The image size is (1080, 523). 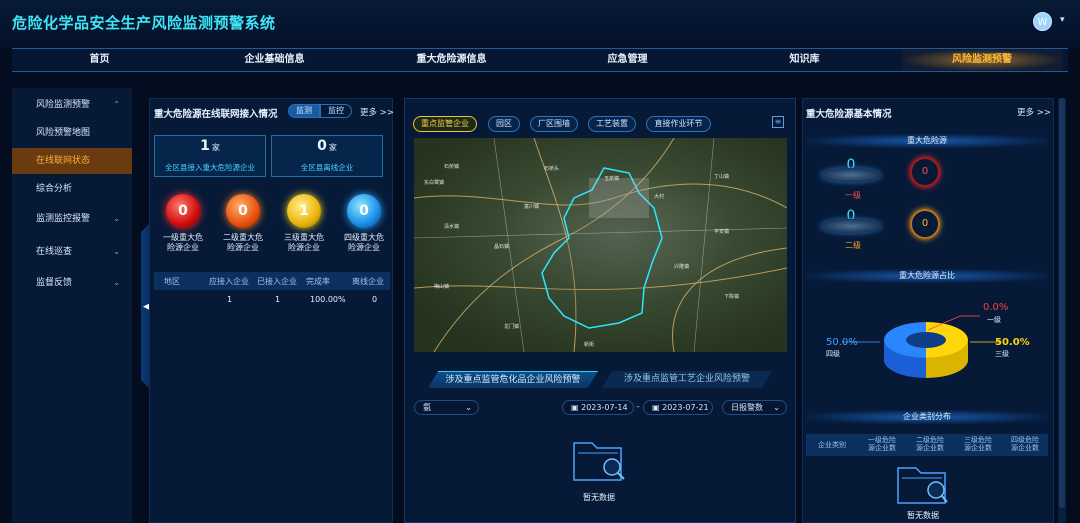 I want to click on column-header: 离线企业, so click(x=368, y=281).